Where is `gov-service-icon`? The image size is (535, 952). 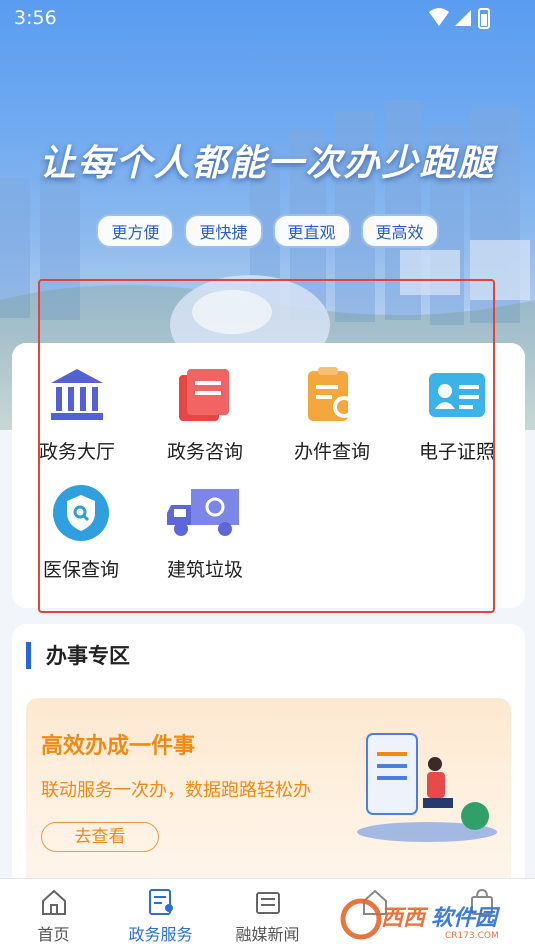 gov-service-icon is located at coordinates (160, 902).